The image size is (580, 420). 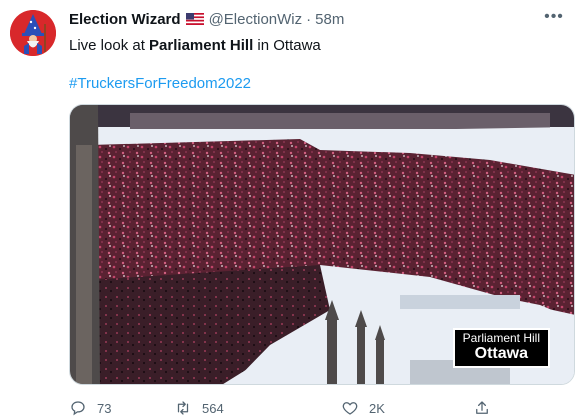 I want to click on author-avatar, so click(x=33, y=33).